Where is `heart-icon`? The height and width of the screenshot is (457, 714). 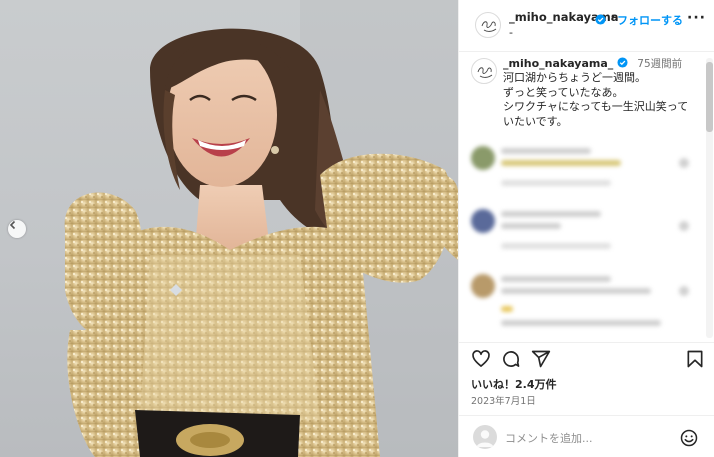
heart-icon is located at coordinates (481, 359).